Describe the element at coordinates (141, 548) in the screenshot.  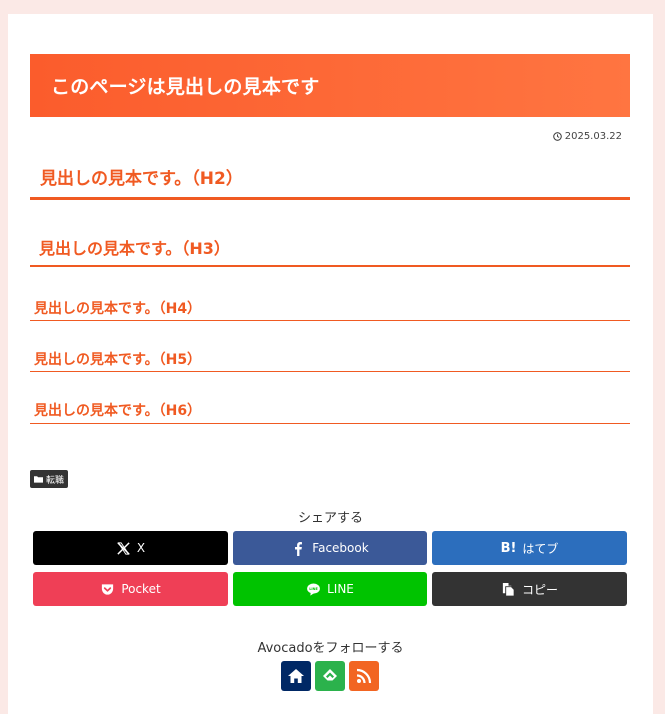
I see `share-x-label: X` at that location.